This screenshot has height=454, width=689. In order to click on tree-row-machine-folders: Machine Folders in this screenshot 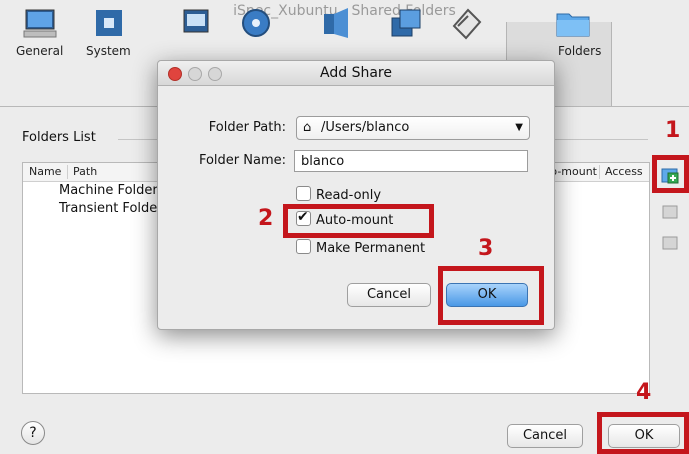, I will do `click(112, 190)`.